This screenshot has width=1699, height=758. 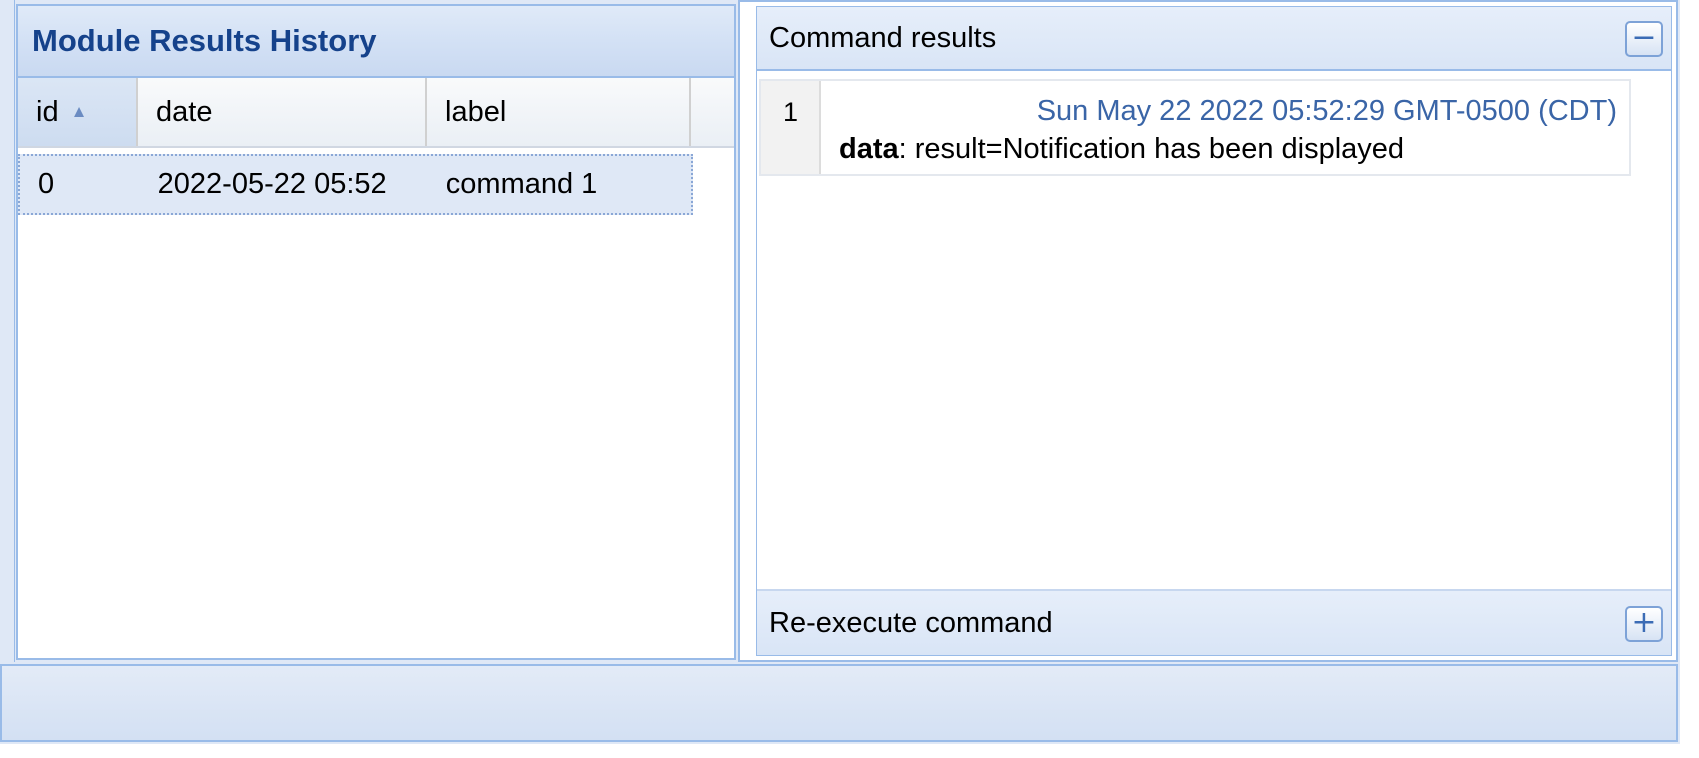 I want to click on expand-icon: +, so click(x=1644, y=624).